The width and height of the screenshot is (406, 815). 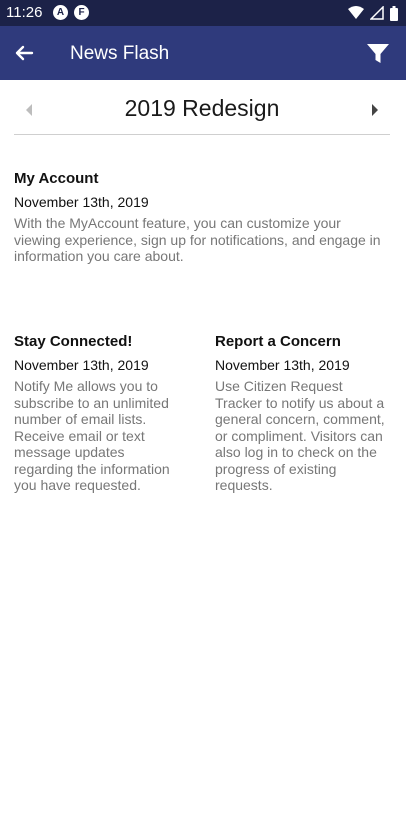 What do you see at coordinates (394, 13) in the screenshot?
I see `battery-icon` at bounding box center [394, 13].